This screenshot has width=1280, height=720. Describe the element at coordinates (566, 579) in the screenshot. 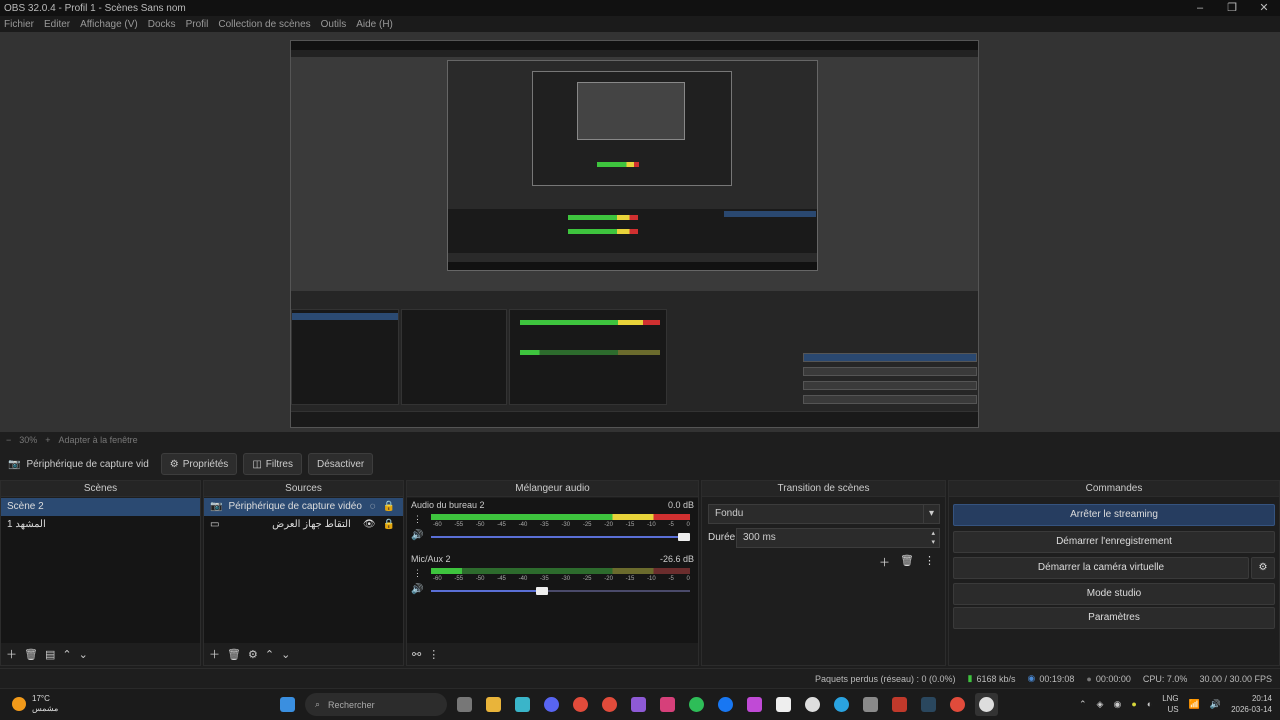

I see `meter-tick-label: -30` at that location.